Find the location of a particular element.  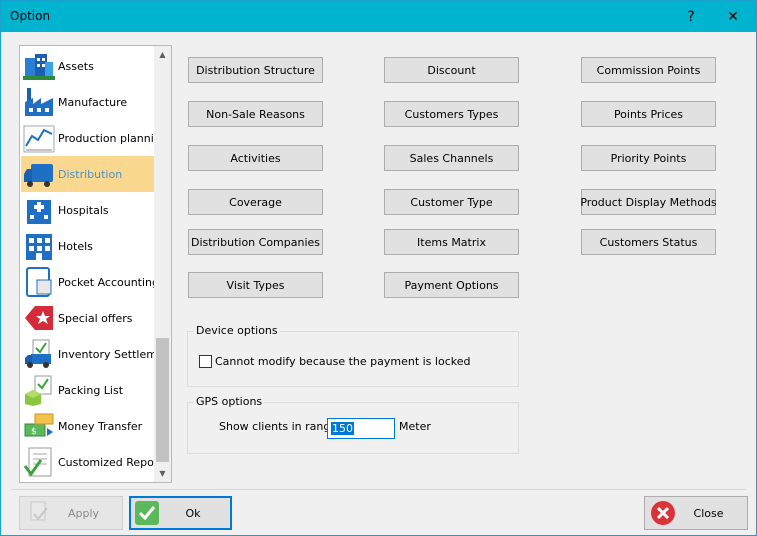

close-window-button: ✕ is located at coordinates (733, 16).